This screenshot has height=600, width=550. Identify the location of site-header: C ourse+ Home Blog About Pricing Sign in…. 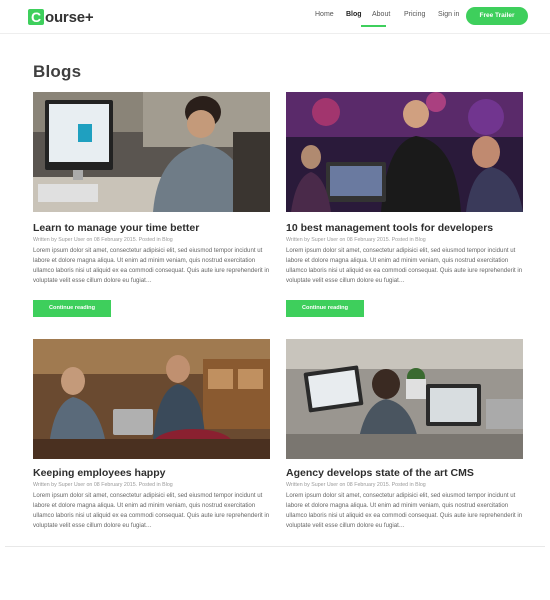
(275, 17).